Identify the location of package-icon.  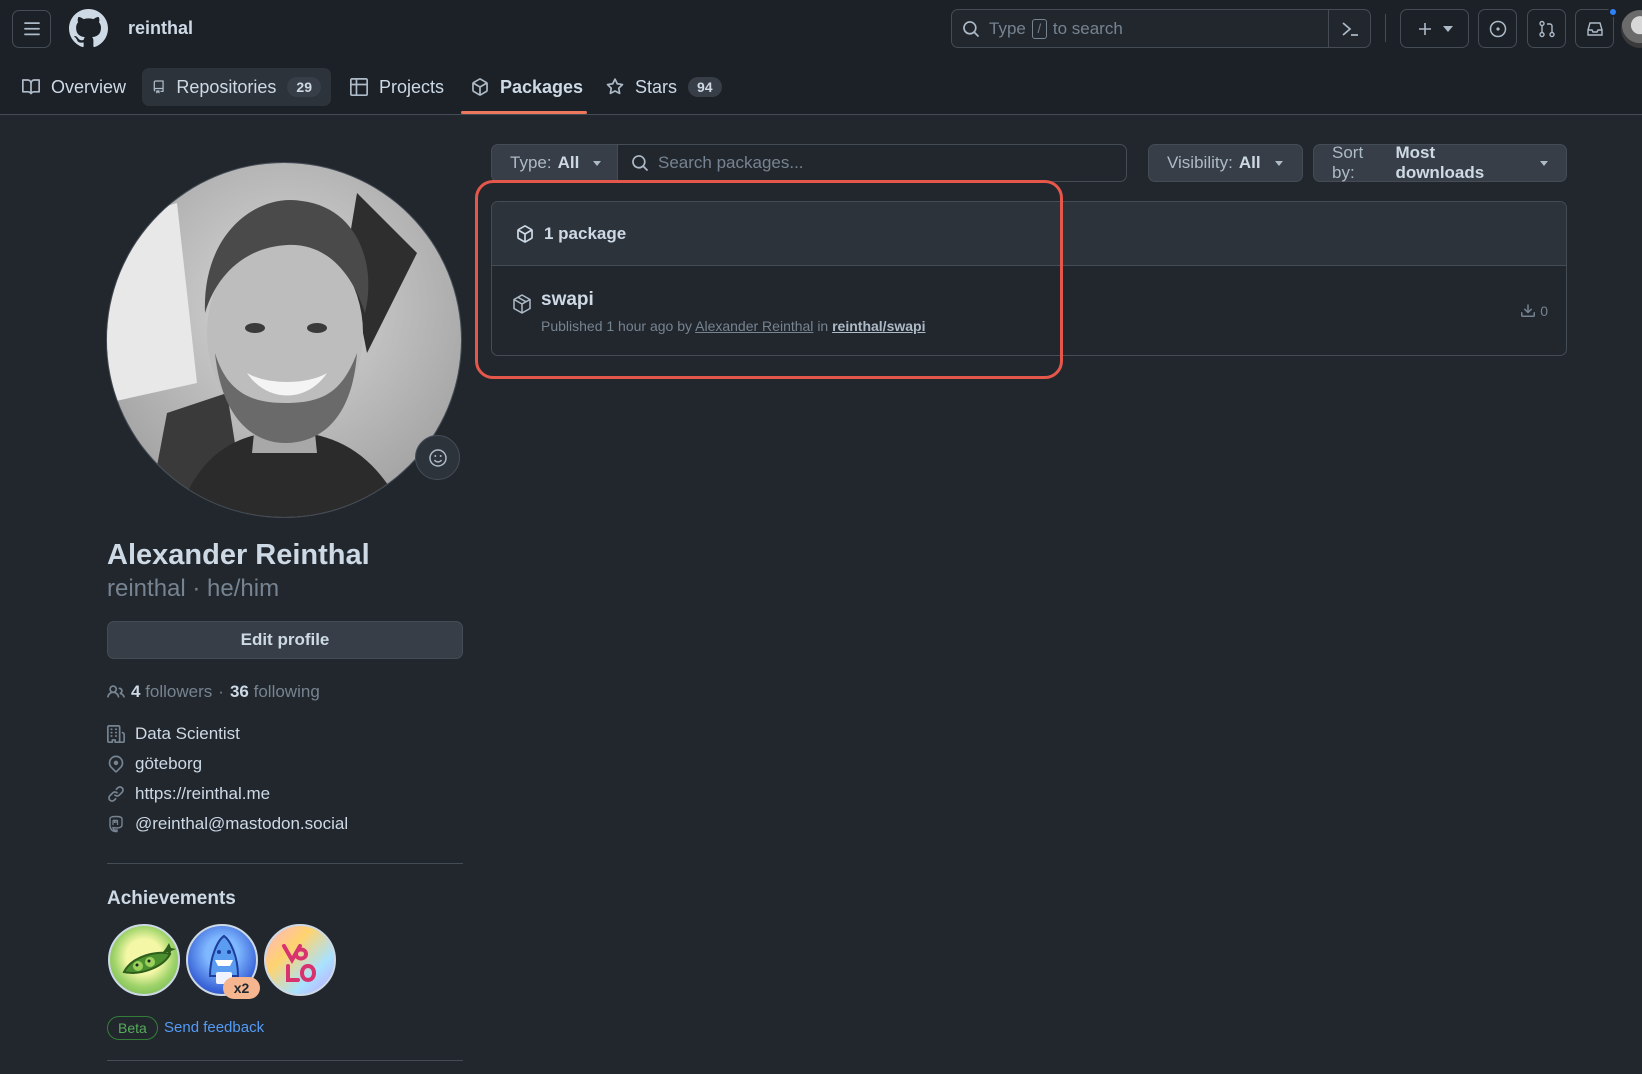
(480, 87).